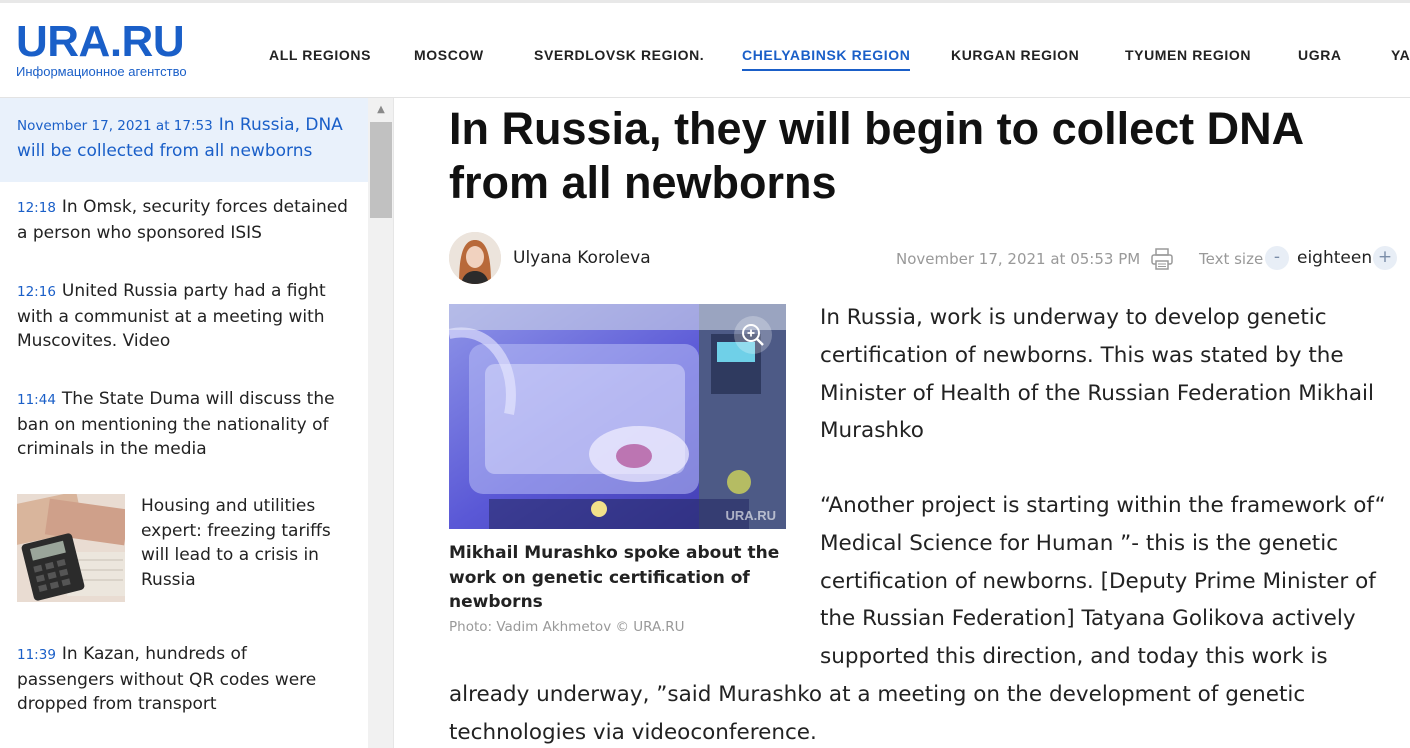 The width and height of the screenshot is (1410, 748). What do you see at coordinates (1277, 258) in the screenshot?
I see `text-size-decrease-button: -` at bounding box center [1277, 258].